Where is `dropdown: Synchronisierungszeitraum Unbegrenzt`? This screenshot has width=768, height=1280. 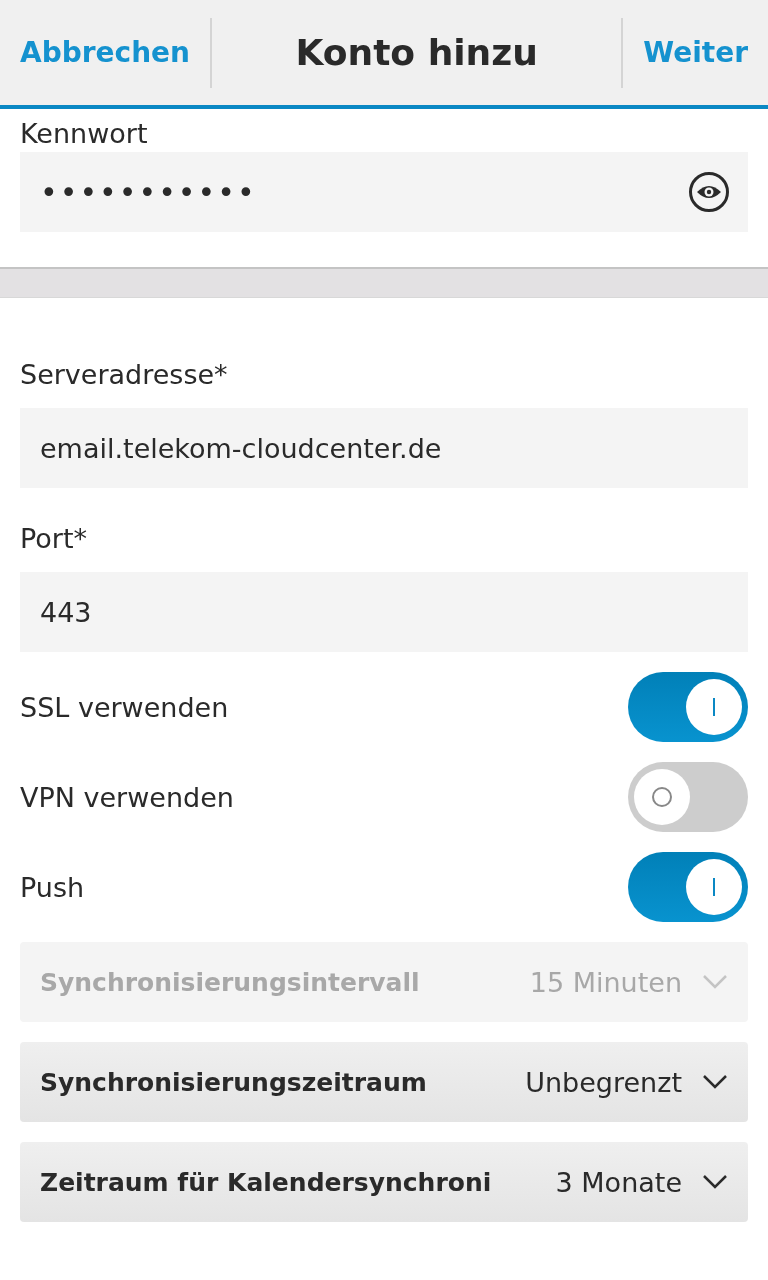
dropdown: Synchronisierungszeitraum Unbegrenzt is located at coordinates (384, 1082).